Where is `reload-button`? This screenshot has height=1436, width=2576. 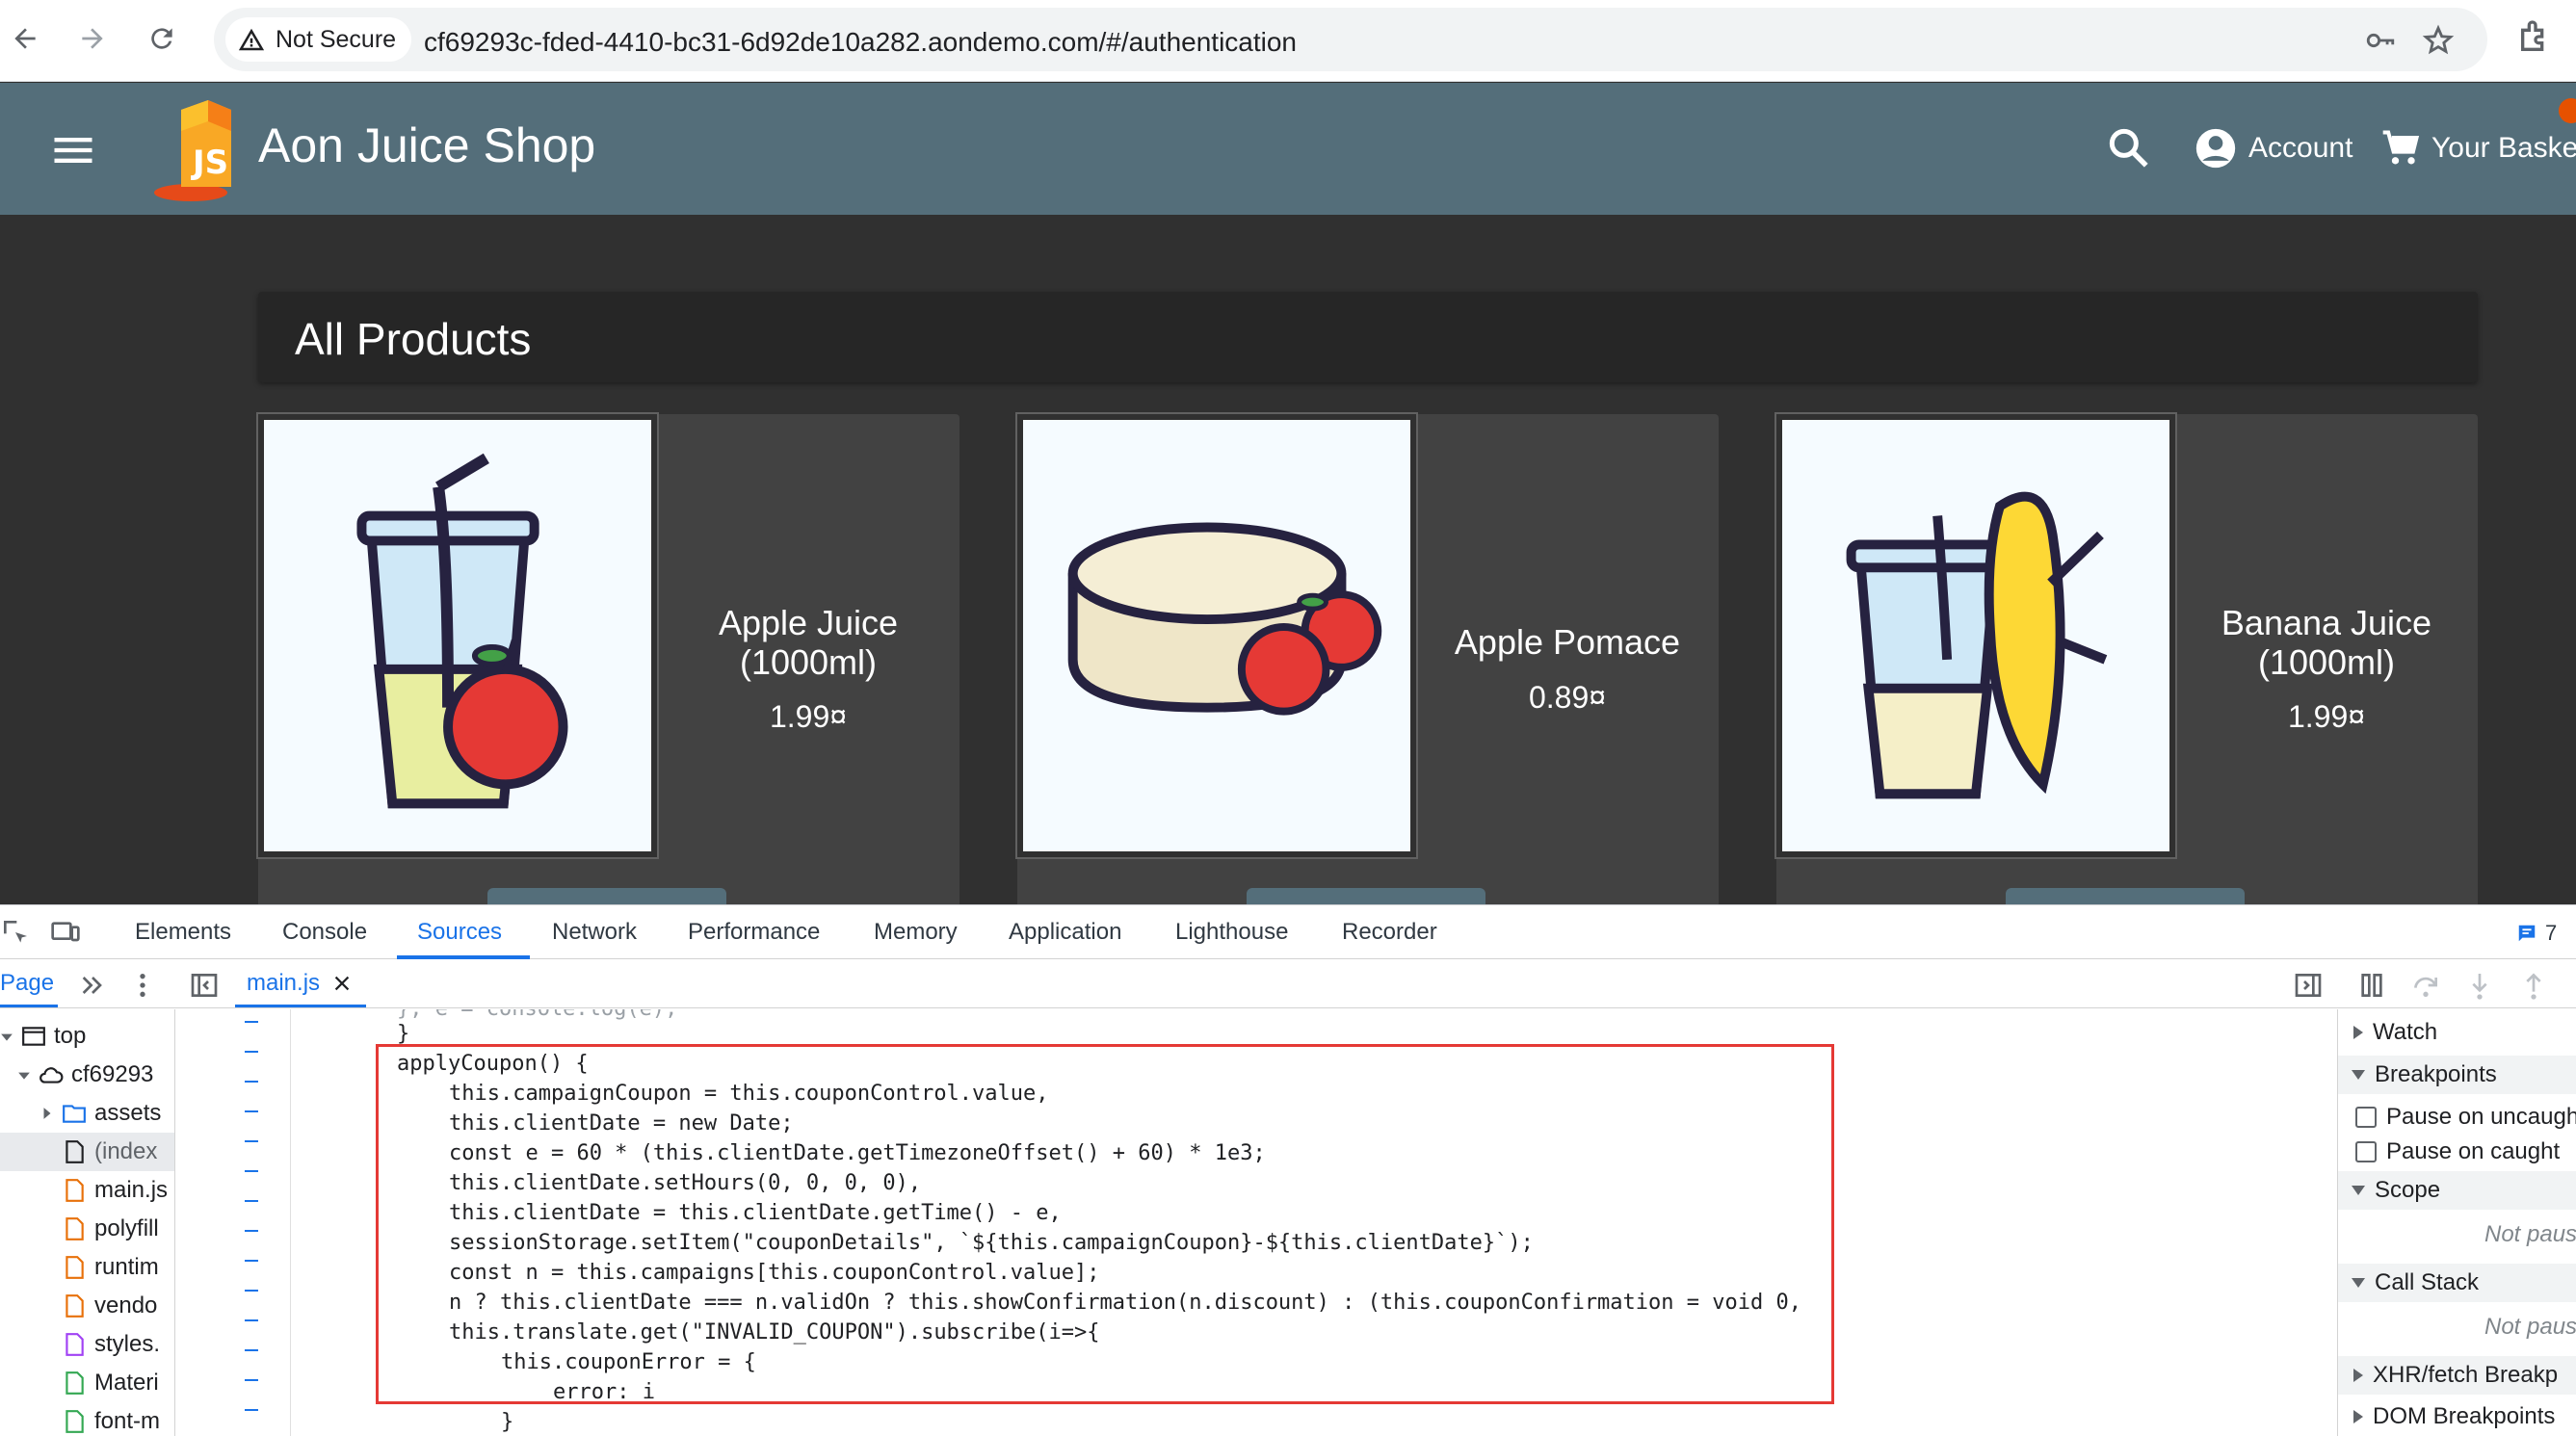 reload-button is located at coordinates (162, 38).